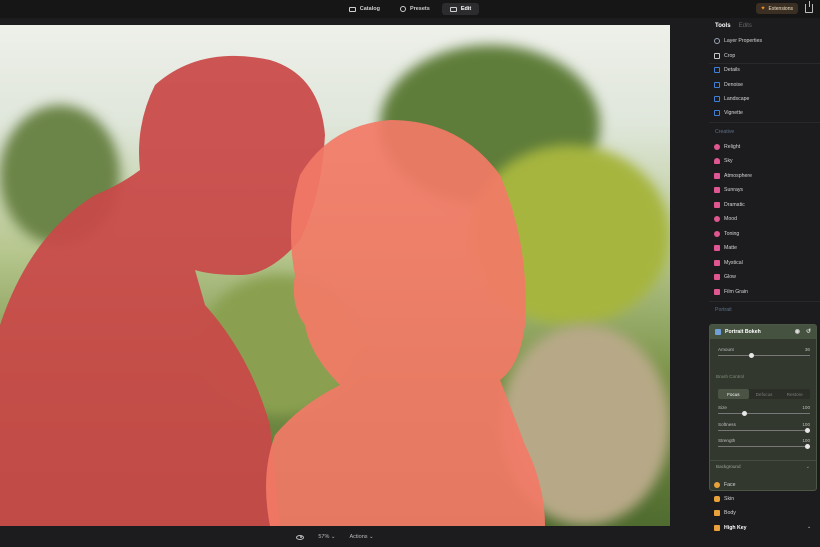  What do you see at coordinates (717, 56) in the screenshot?
I see `crop-icon` at bounding box center [717, 56].